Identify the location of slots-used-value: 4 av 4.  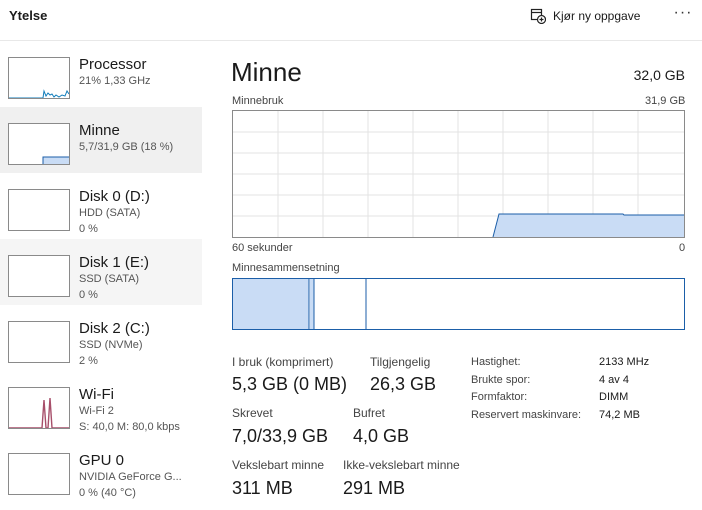
(614, 380).